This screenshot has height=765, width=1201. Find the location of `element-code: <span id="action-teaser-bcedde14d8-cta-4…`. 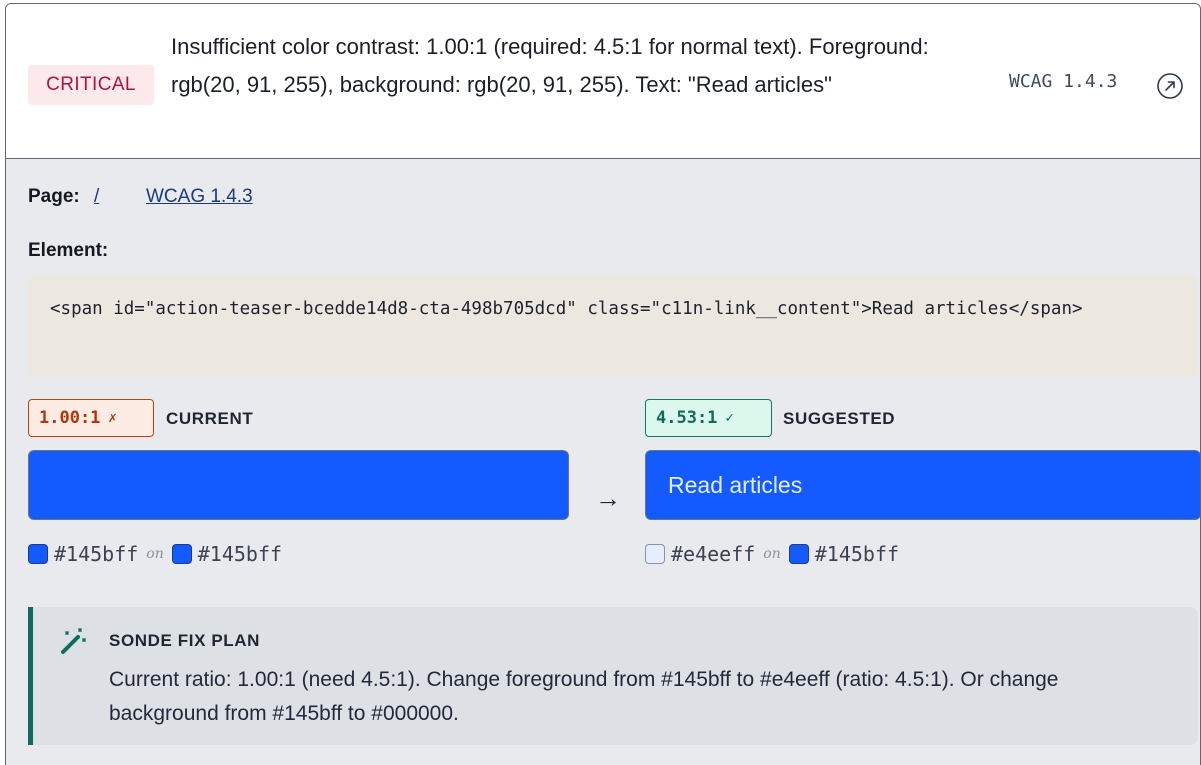

element-code: <span id="action-teaser-bcedde14d8-cta-4… is located at coordinates (613, 326).